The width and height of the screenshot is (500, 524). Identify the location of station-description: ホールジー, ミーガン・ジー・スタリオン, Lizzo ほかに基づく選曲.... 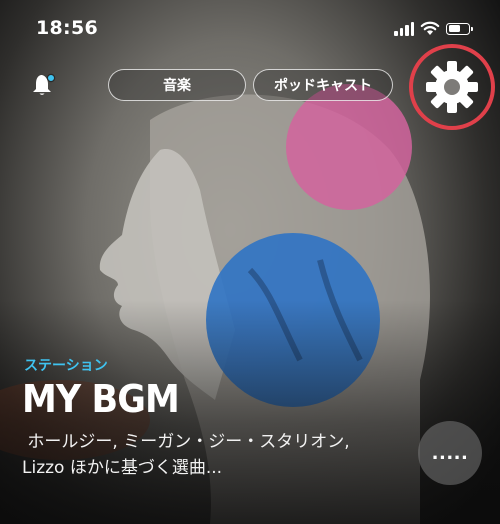
(212, 455).